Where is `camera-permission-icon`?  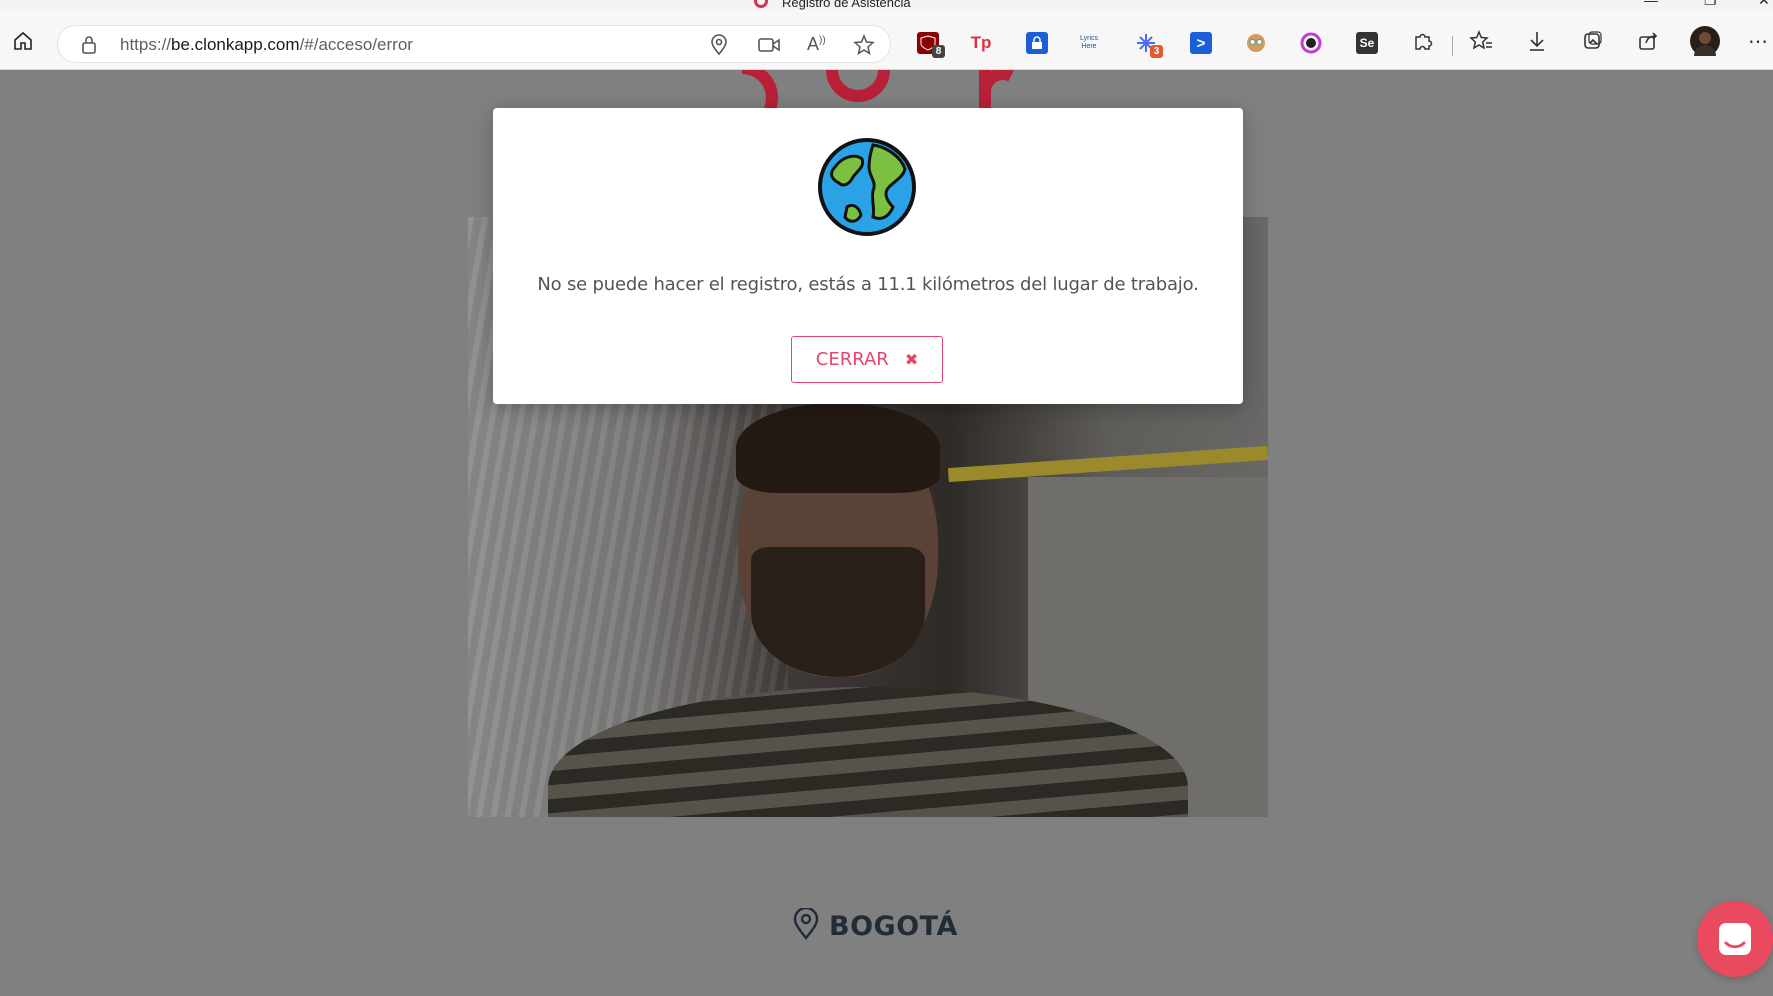
camera-permission-icon is located at coordinates (769, 47).